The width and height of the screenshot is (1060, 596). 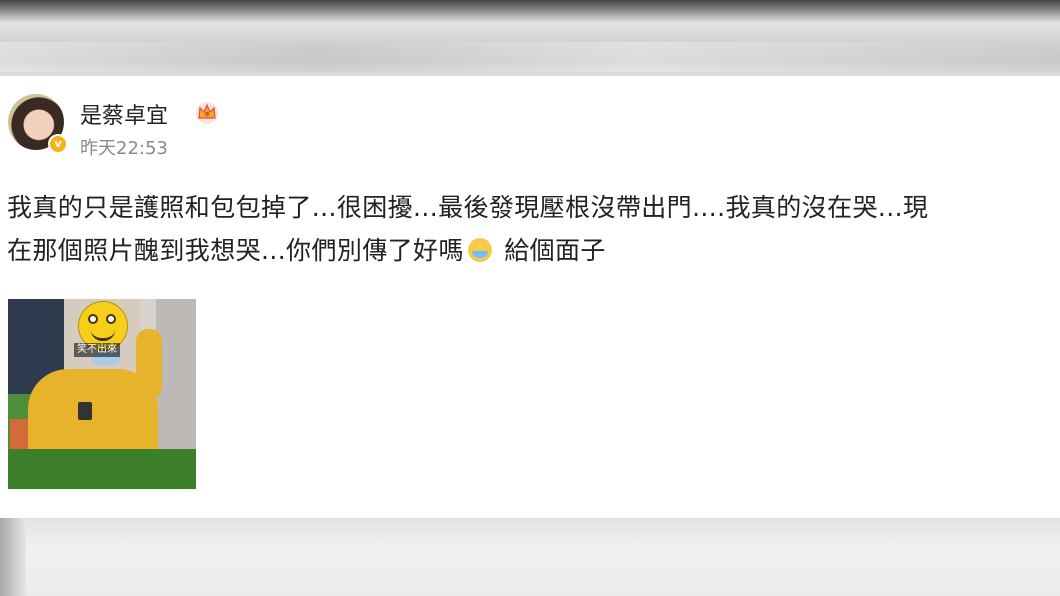 I want to click on photo-bush, so click(x=102, y=469).